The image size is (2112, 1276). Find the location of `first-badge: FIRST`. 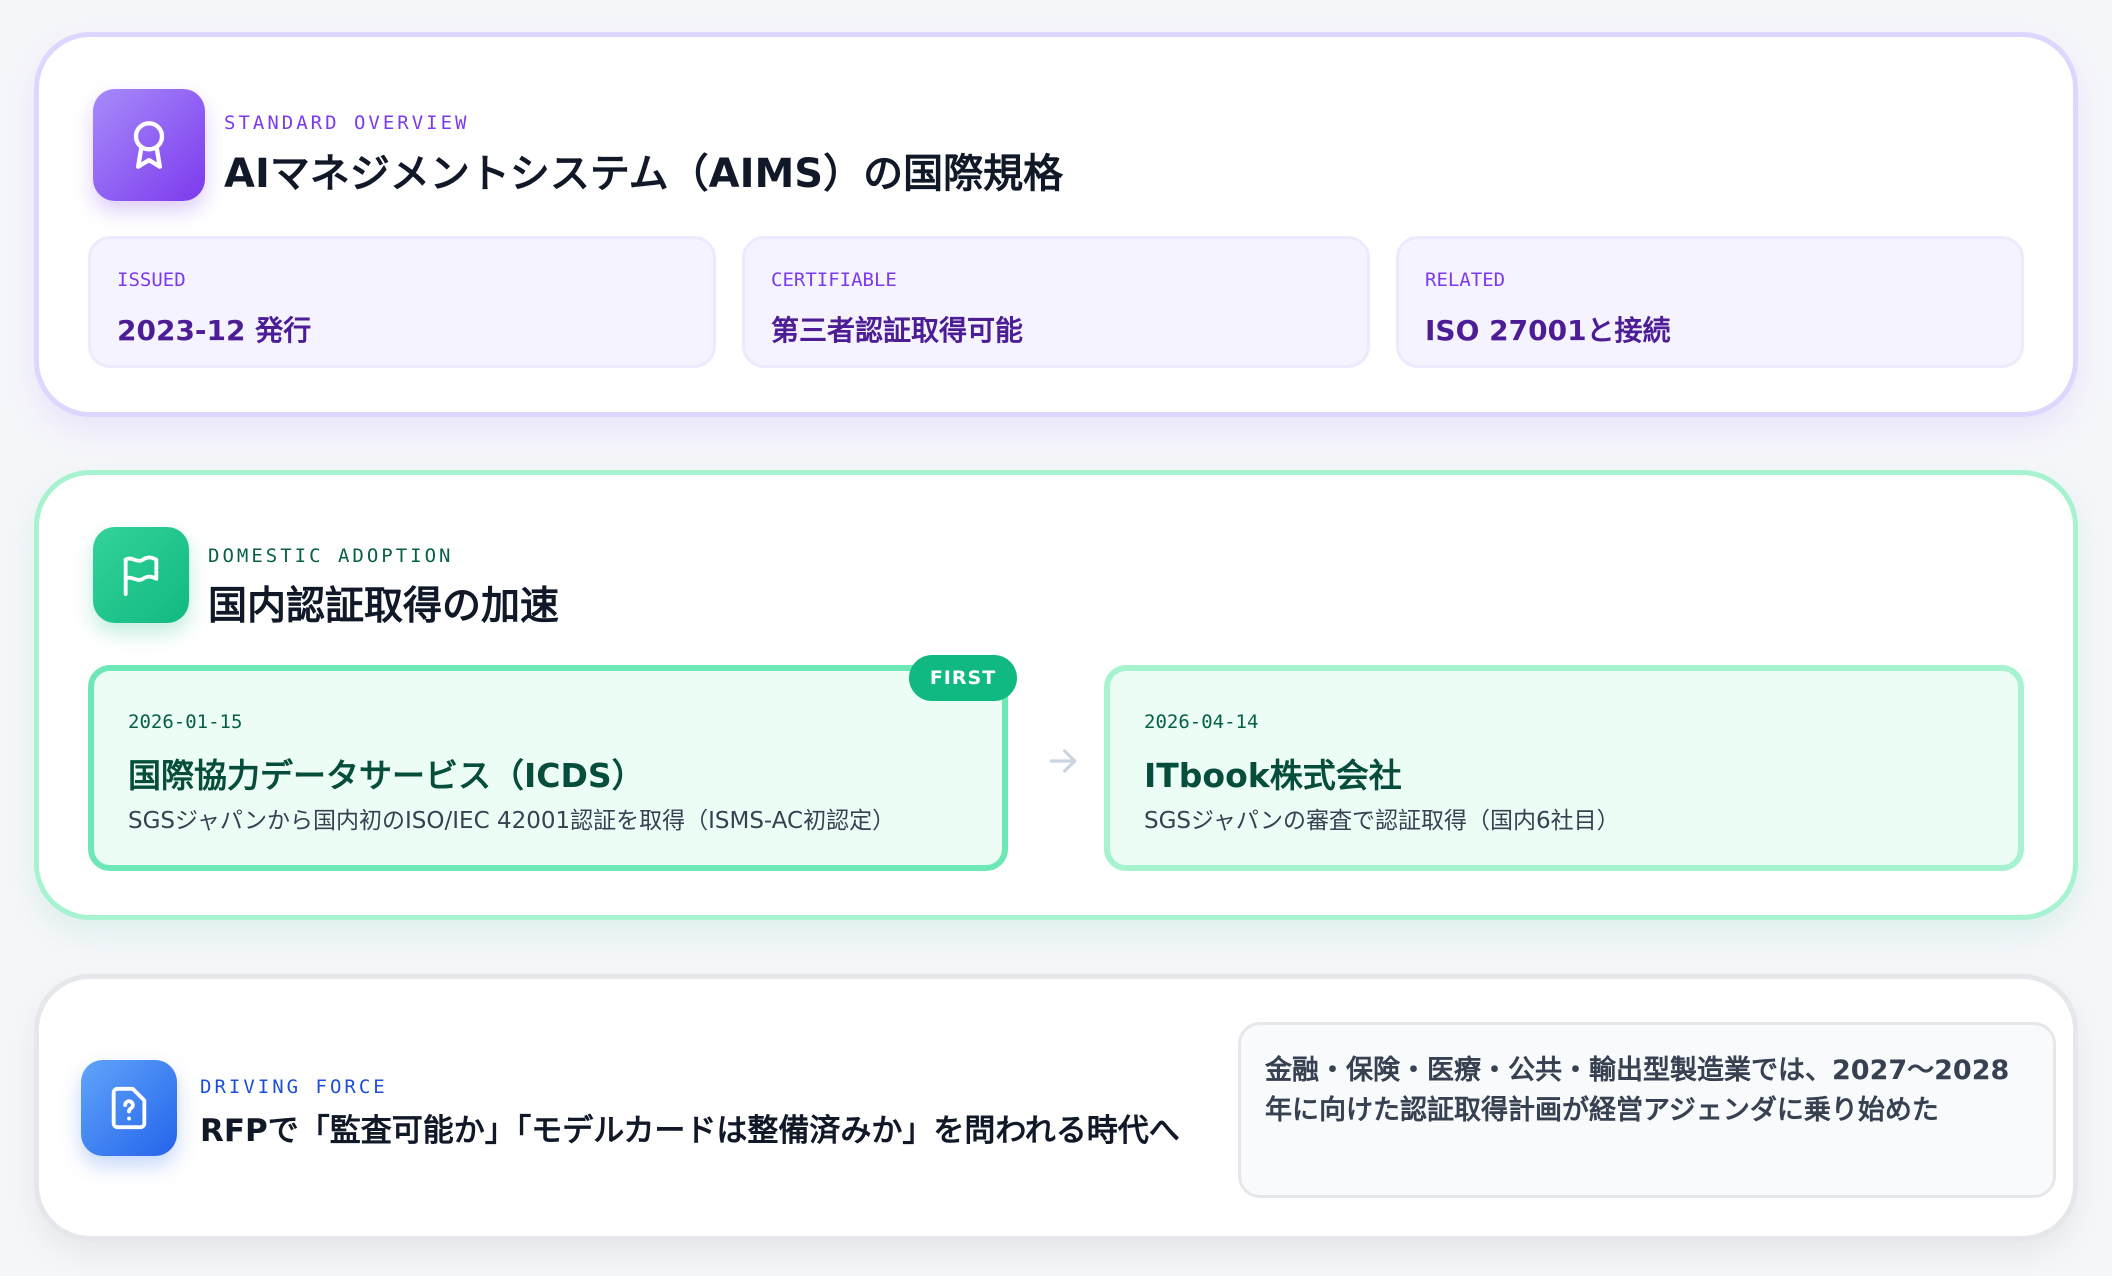

first-badge: FIRST is located at coordinates (963, 678).